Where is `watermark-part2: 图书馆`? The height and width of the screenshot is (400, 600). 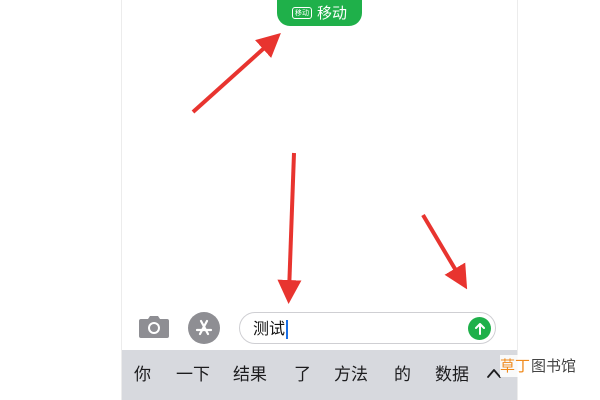 watermark-part2: 图书馆 is located at coordinates (554, 366).